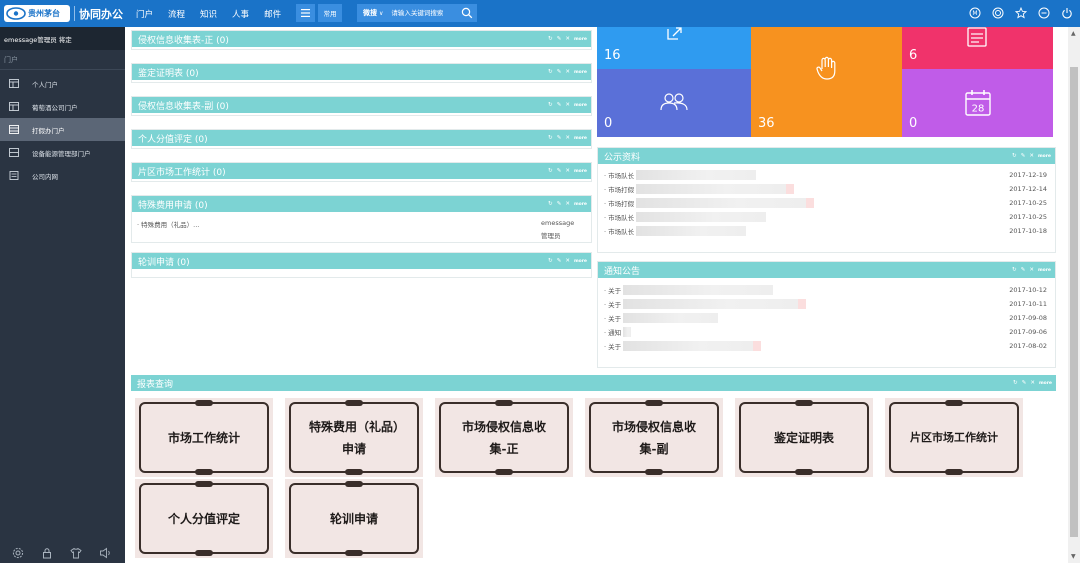 This screenshot has width=1080, height=563. Describe the element at coordinates (825, 230) in the screenshot. I see `list-item: · 市场队长 2017-10-18` at that location.